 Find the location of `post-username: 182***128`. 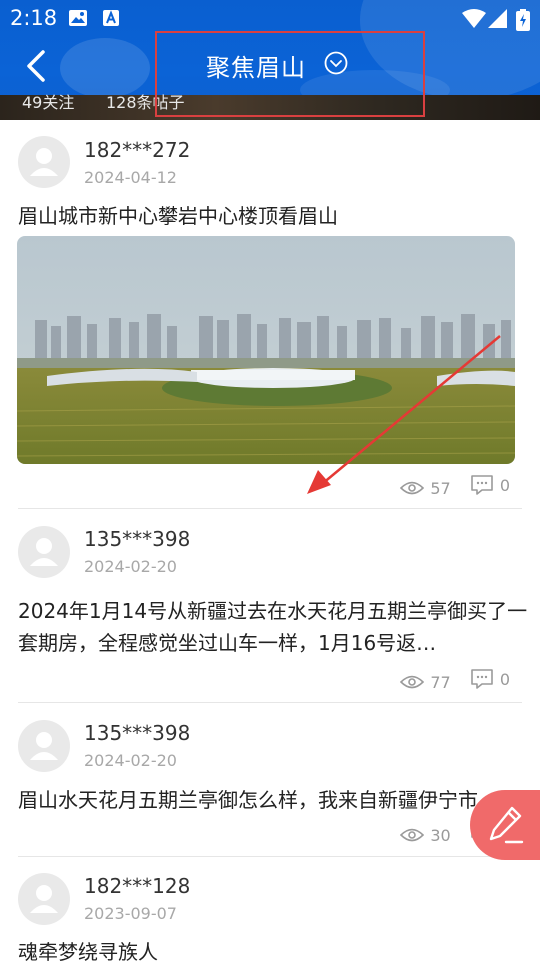

post-username: 182***128 is located at coordinates (137, 886).